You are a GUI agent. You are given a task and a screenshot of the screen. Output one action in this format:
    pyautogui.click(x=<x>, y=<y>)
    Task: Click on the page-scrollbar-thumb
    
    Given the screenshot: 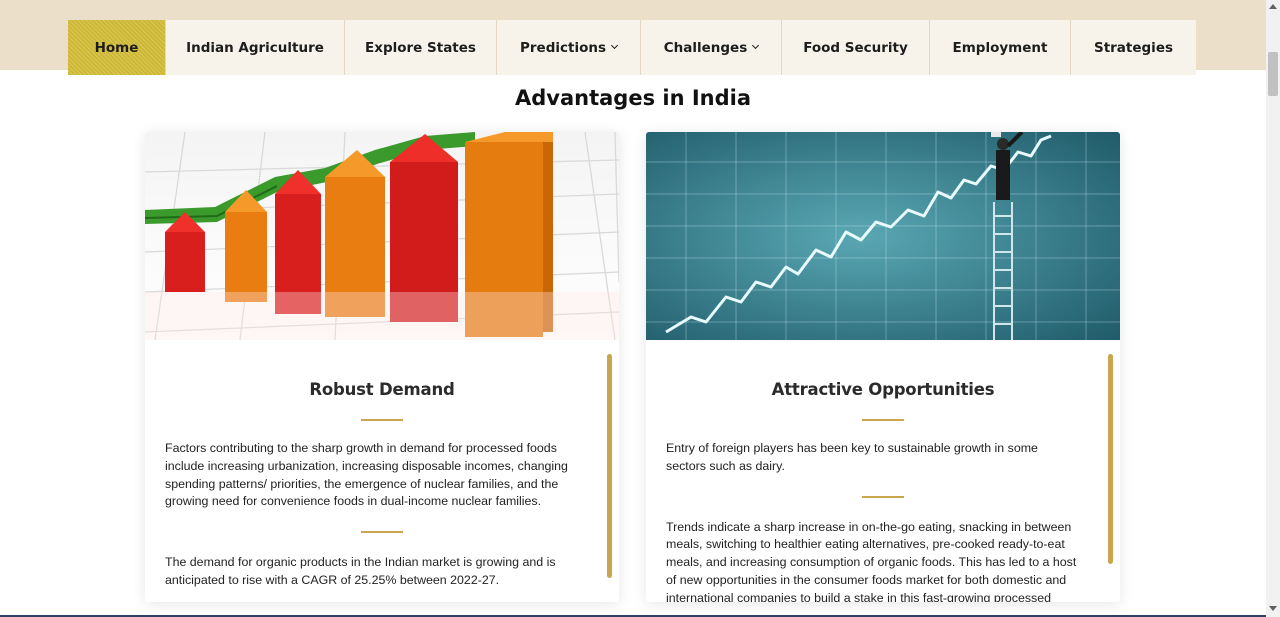 What is the action you would take?
    pyautogui.click(x=1273, y=74)
    